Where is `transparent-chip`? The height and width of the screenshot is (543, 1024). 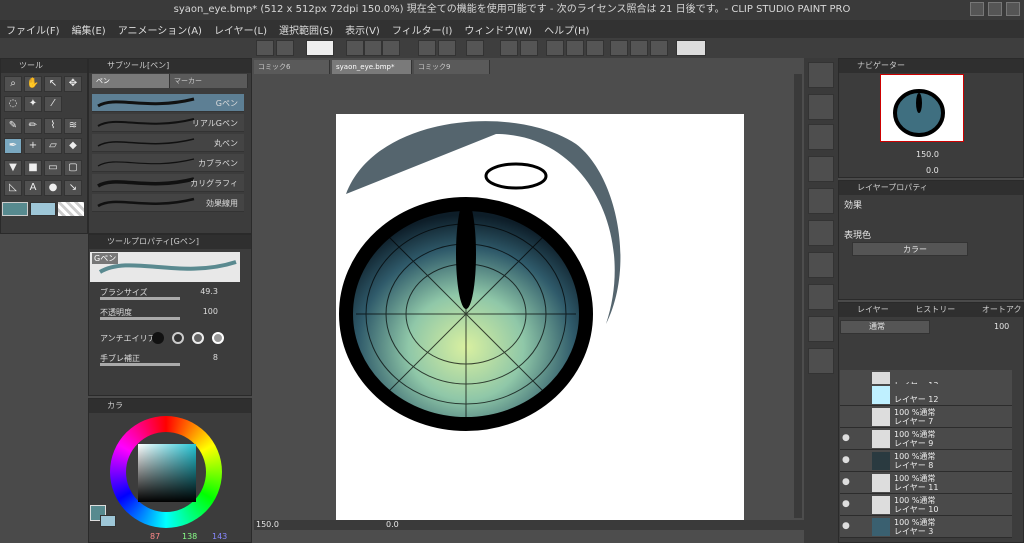 transparent-chip is located at coordinates (71, 209).